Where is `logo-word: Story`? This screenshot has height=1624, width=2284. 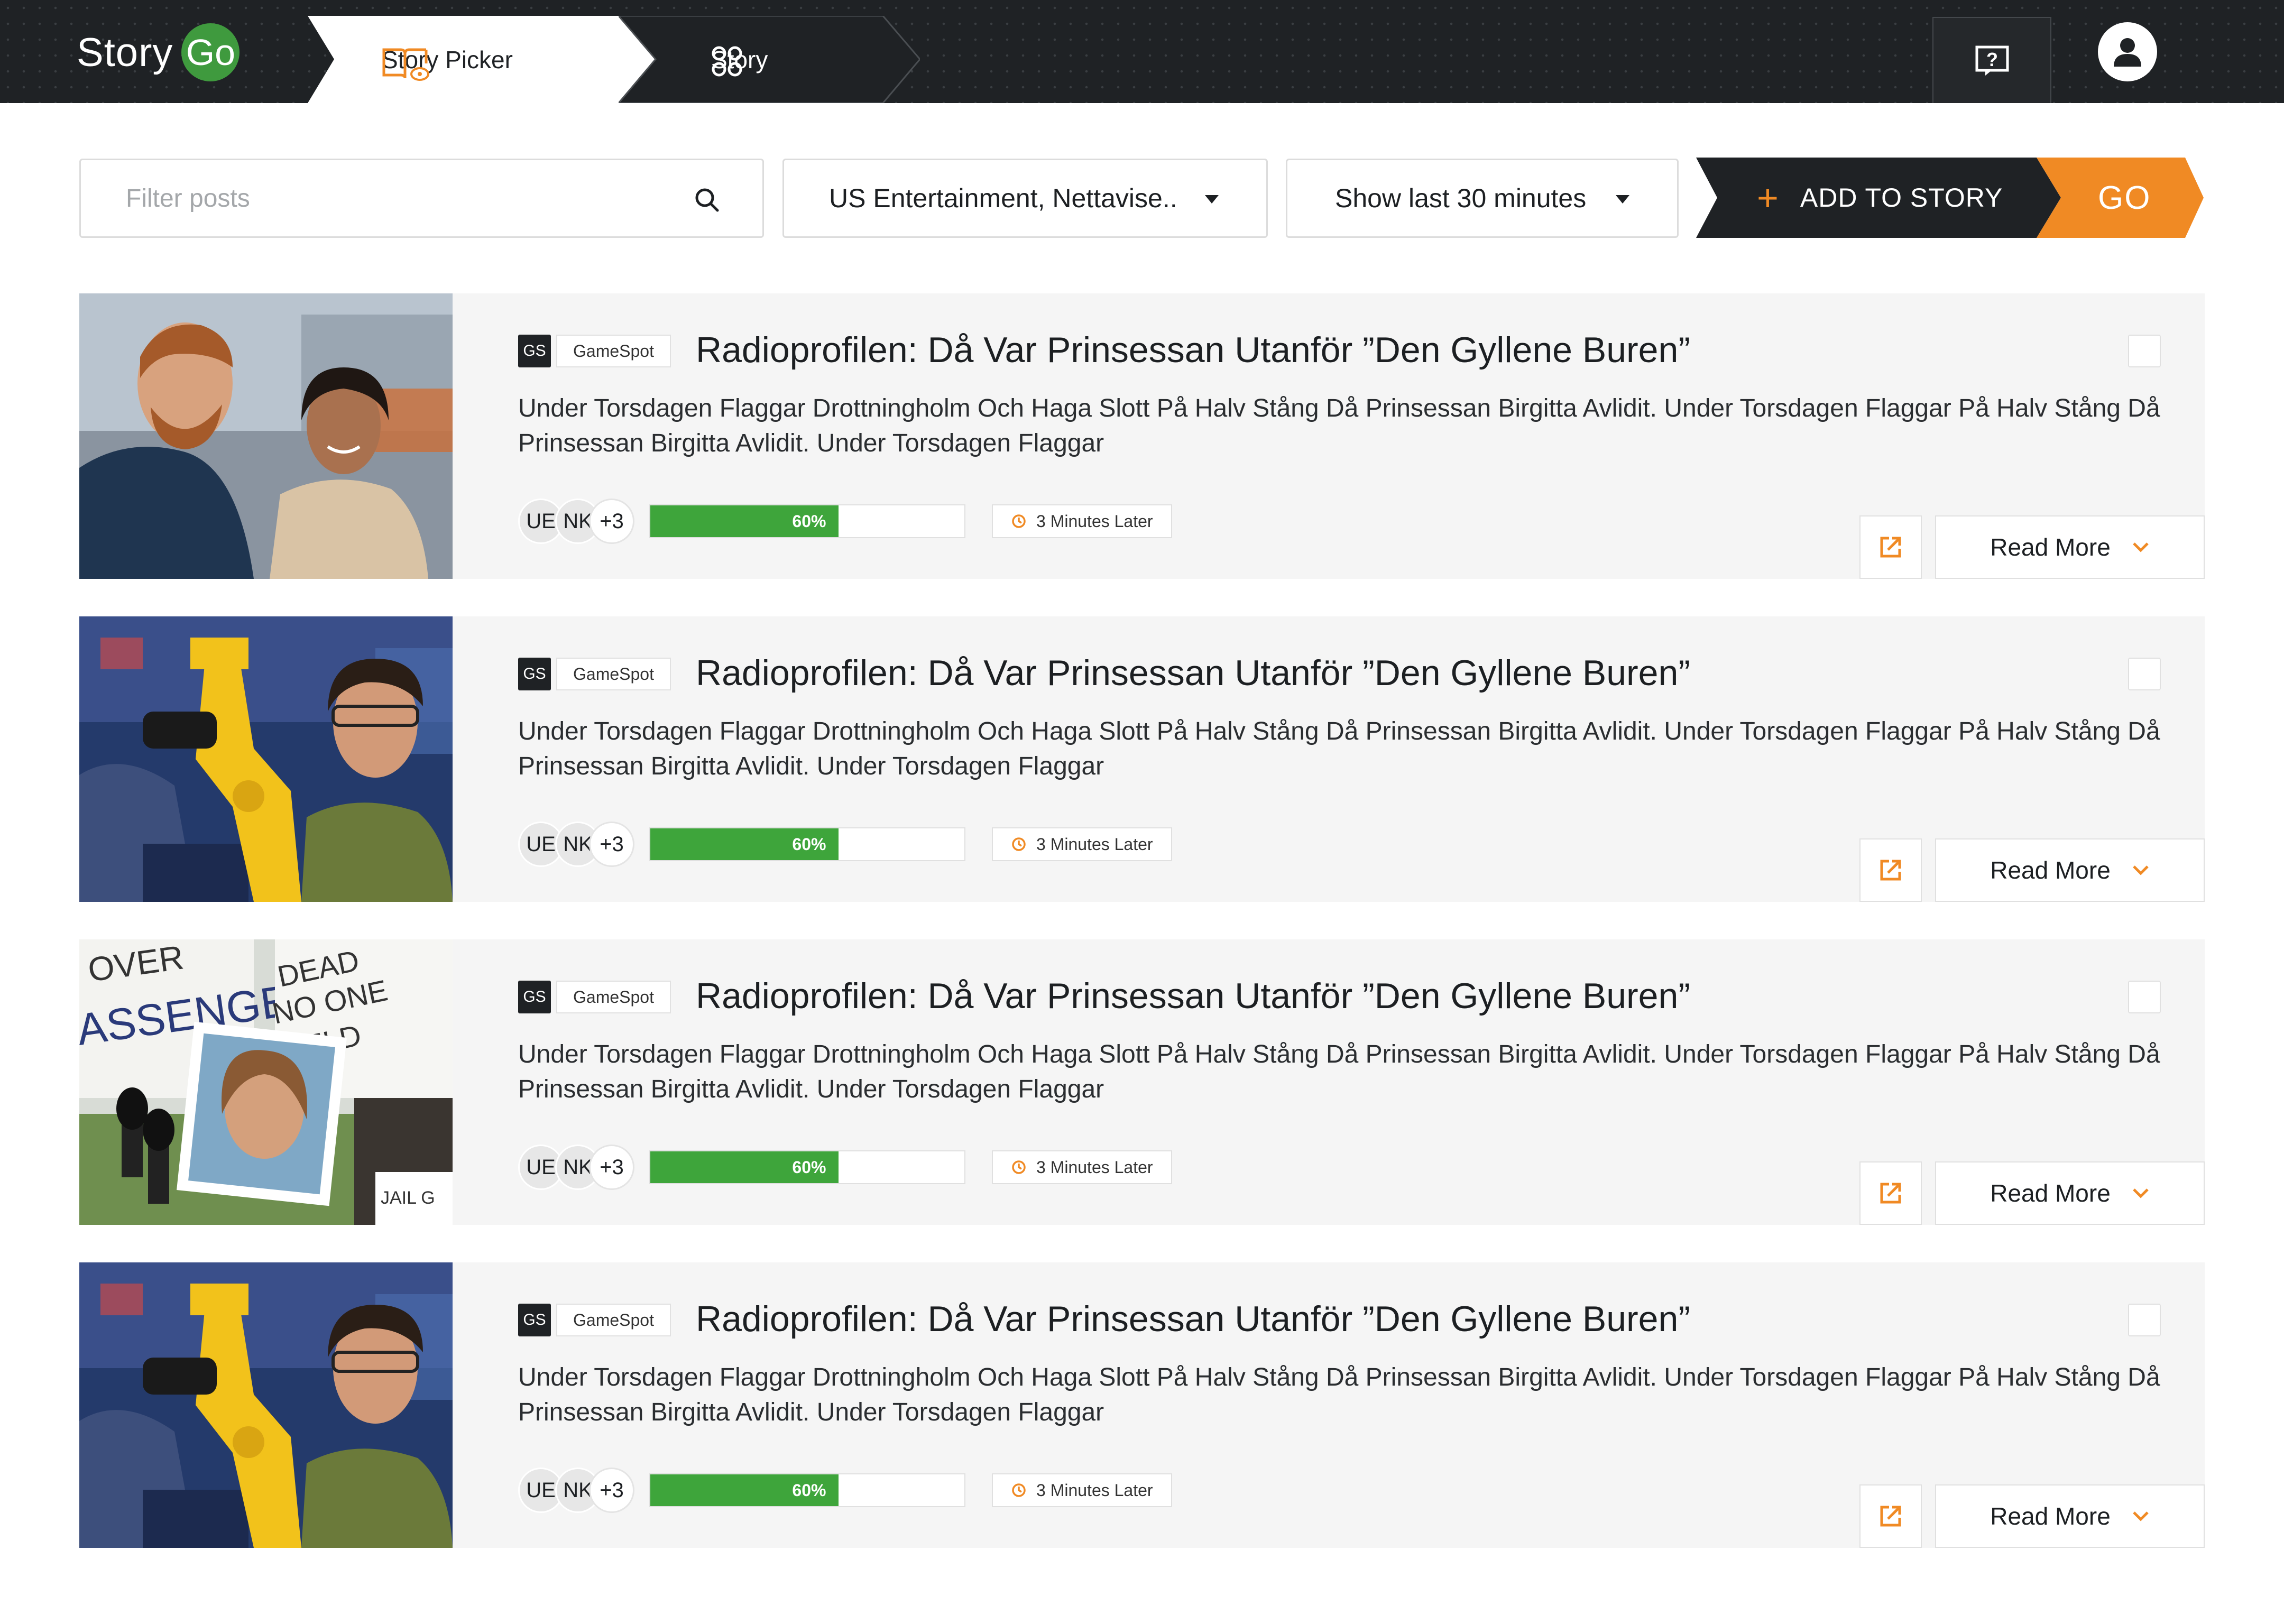
logo-word: Story is located at coordinates (125, 52).